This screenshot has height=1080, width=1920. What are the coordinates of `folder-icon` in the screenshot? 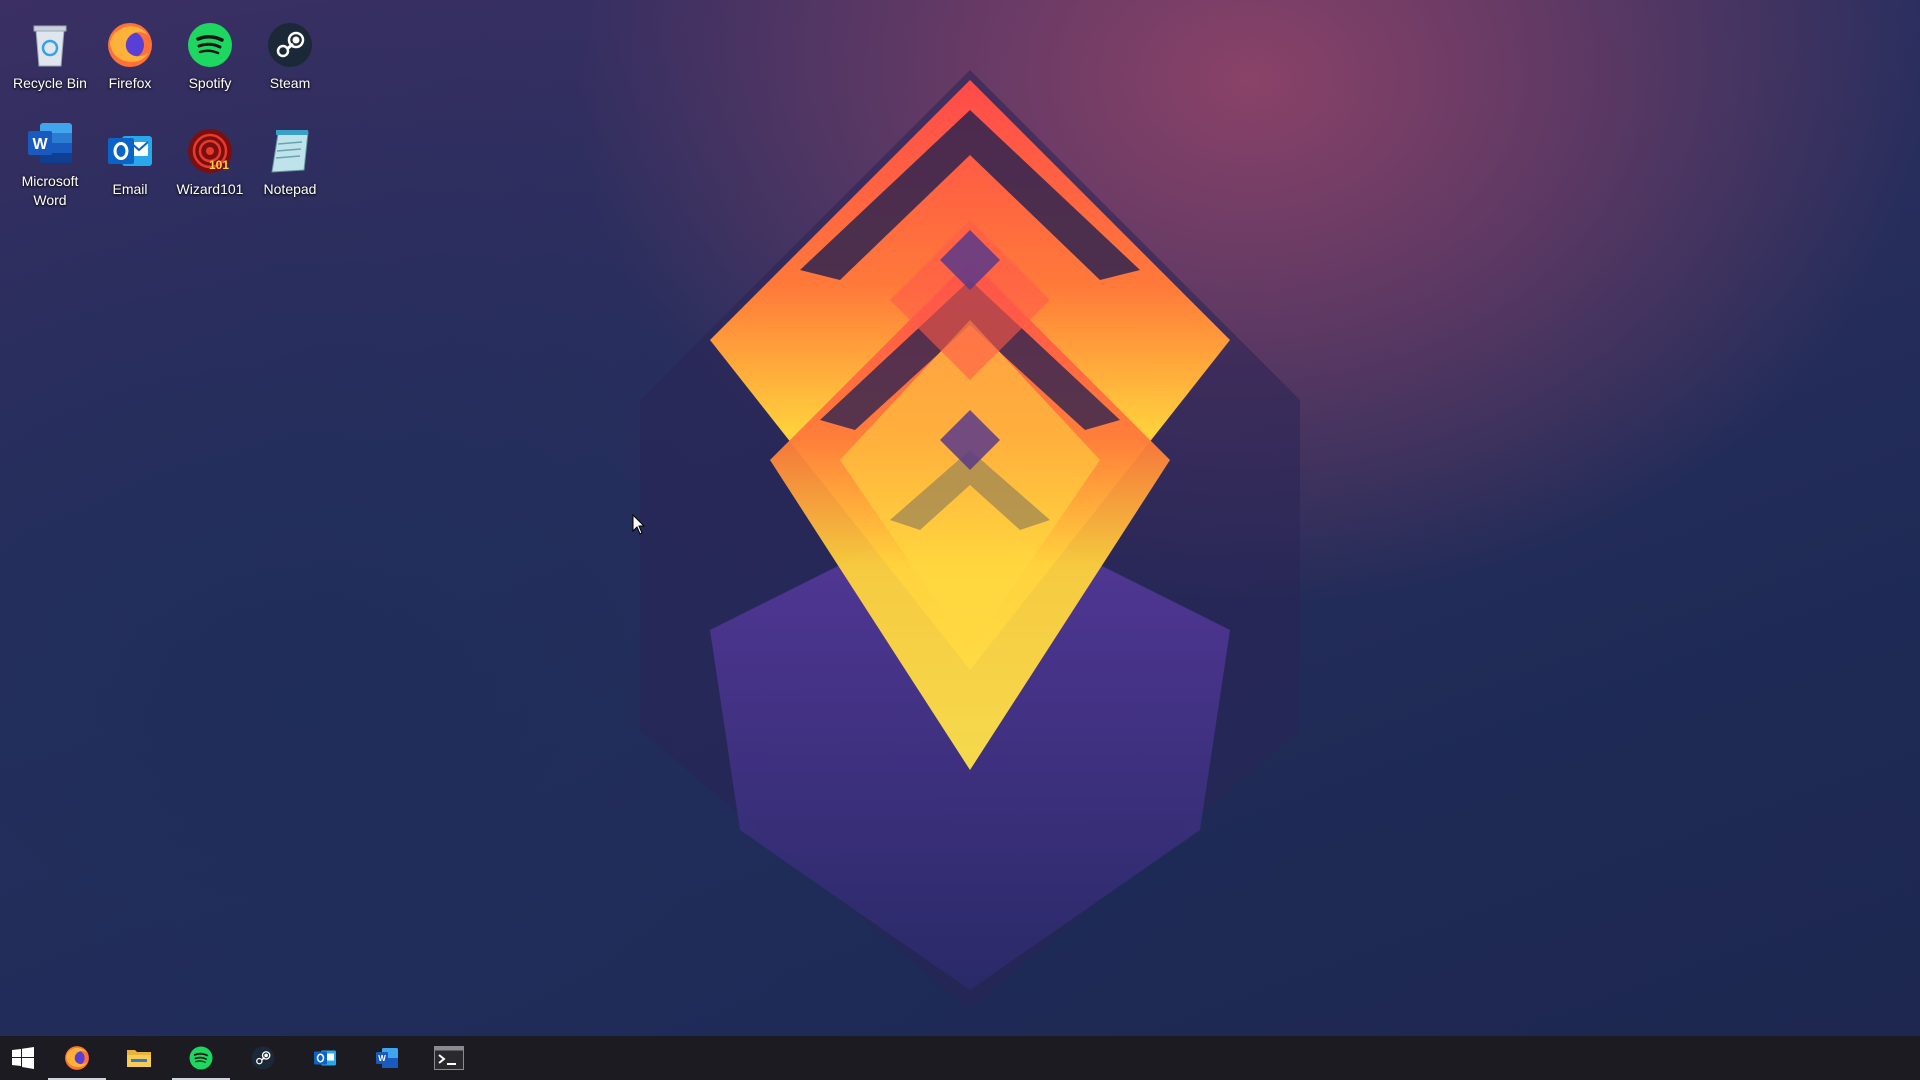 It's located at (139, 1058).